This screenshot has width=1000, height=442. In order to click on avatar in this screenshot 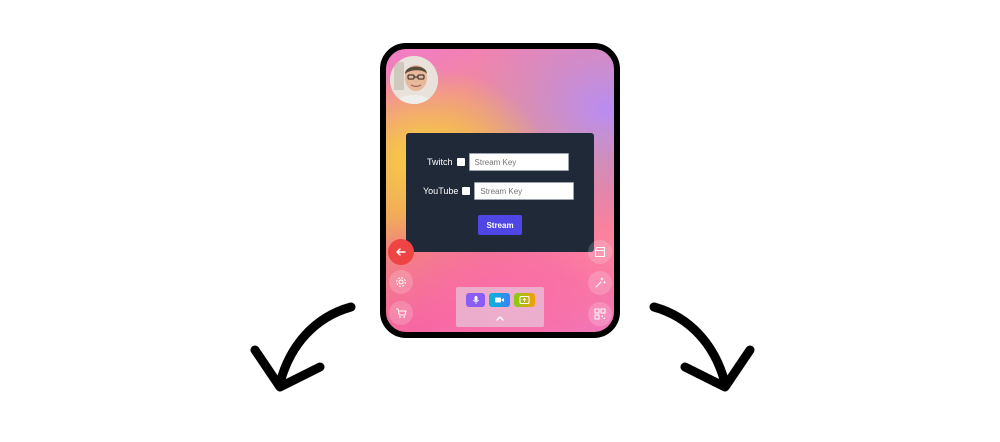, I will do `click(414, 80)`.